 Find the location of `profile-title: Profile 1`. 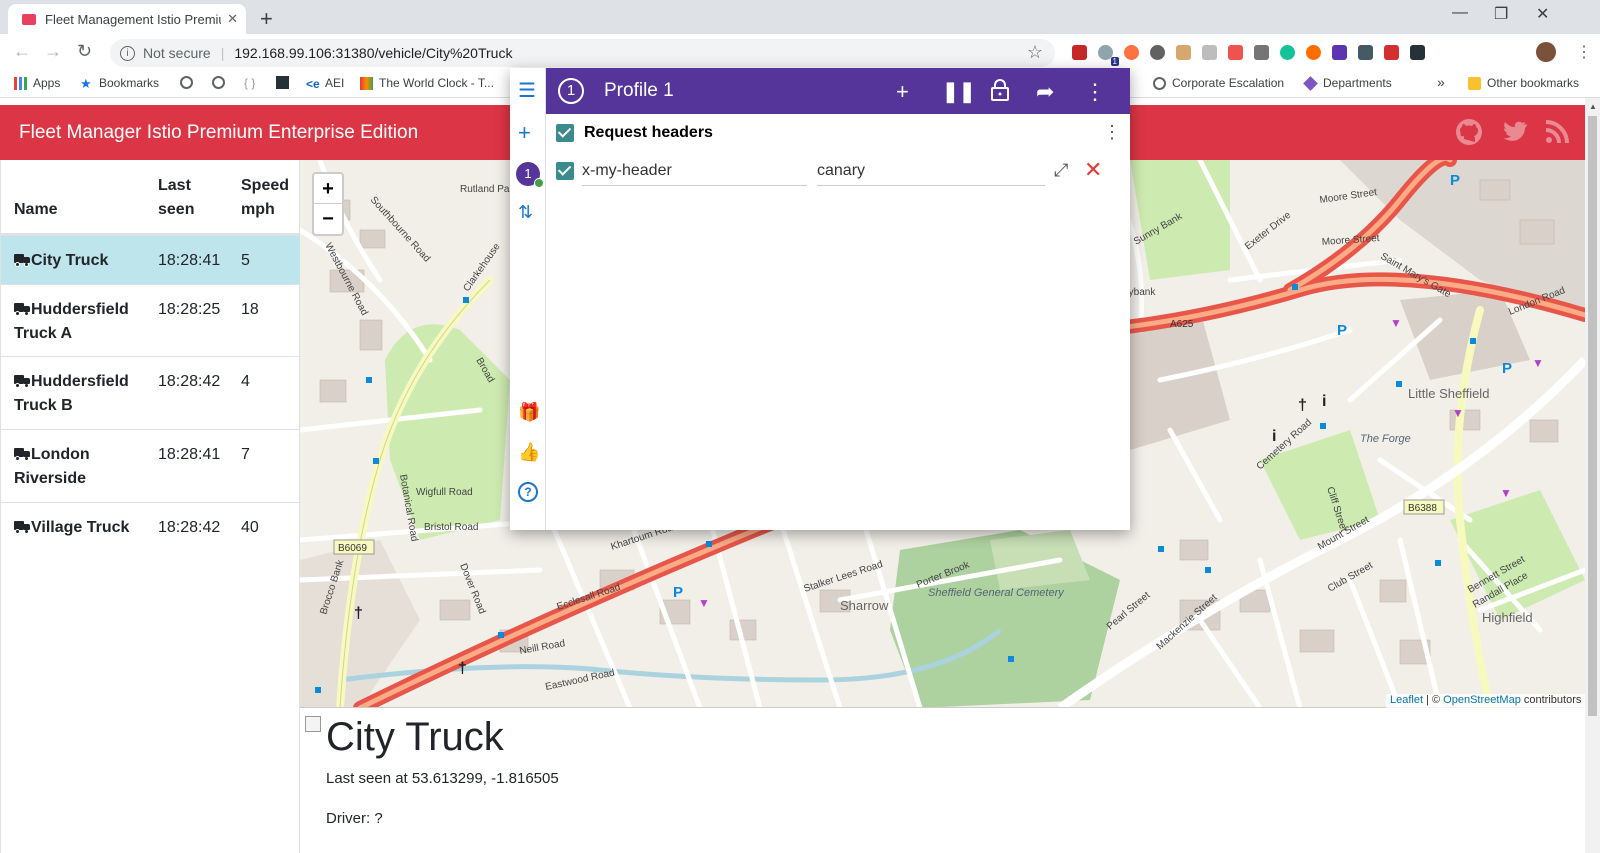

profile-title: Profile 1 is located at coordinates (639, 91).